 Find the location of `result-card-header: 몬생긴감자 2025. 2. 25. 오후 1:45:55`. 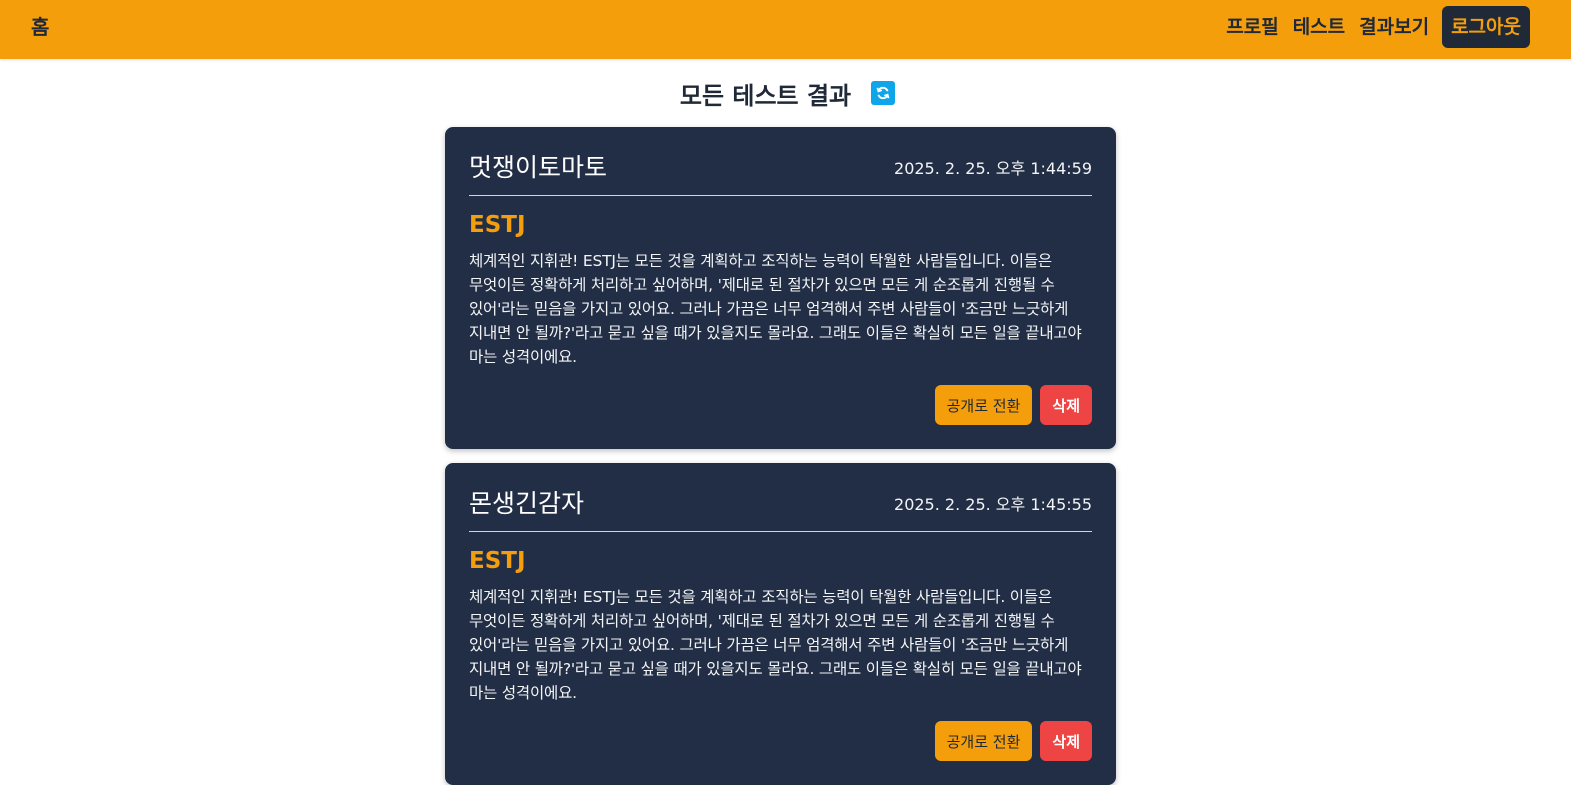

result-card-header: 몬생긴감자 2025. 2. 25. 오후 1:45:55 is located at coordinates (780, 497).